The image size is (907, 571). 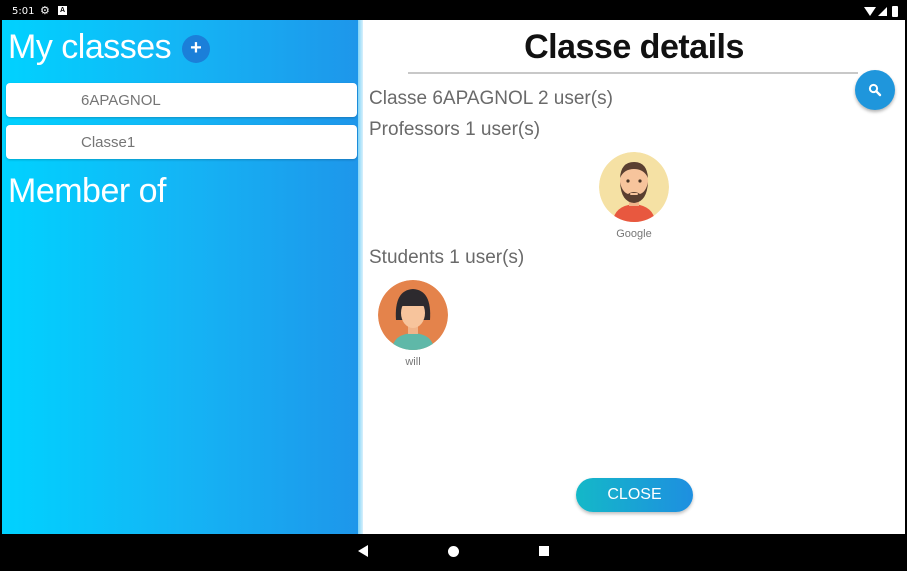 I want to click on students-info: Students 1 user(s), so click(x=447, y=257).